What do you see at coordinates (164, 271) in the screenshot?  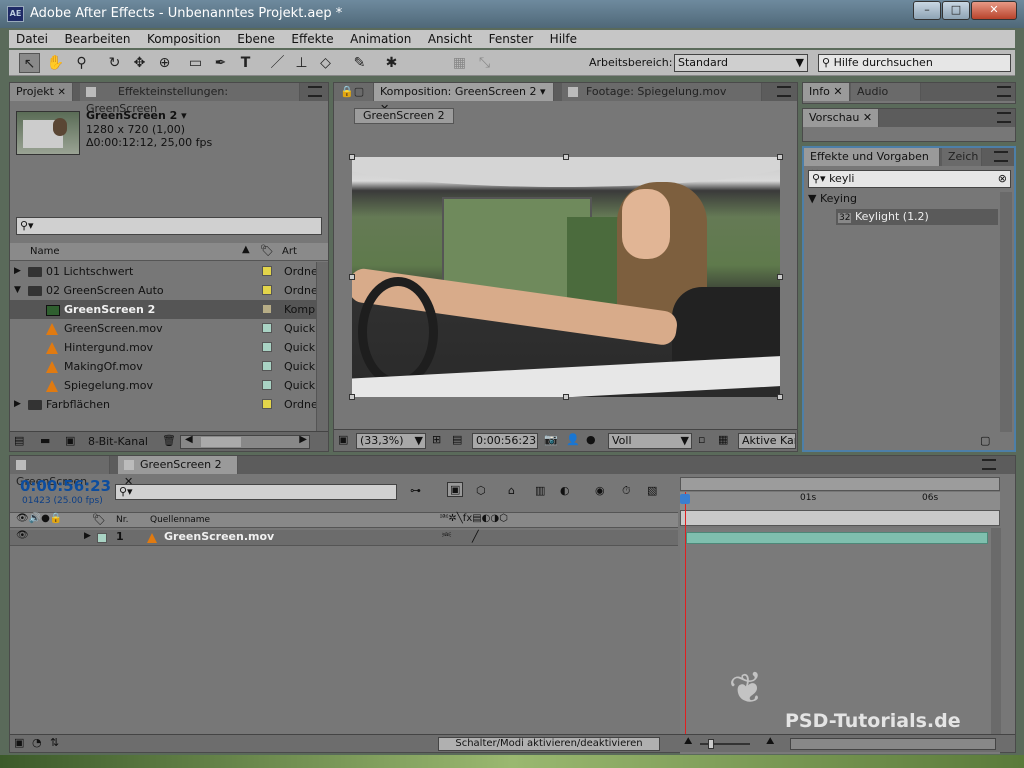 I see `project-item: ▶ 01 Lichtschwert Ordne` at bounding box center [164, 271].